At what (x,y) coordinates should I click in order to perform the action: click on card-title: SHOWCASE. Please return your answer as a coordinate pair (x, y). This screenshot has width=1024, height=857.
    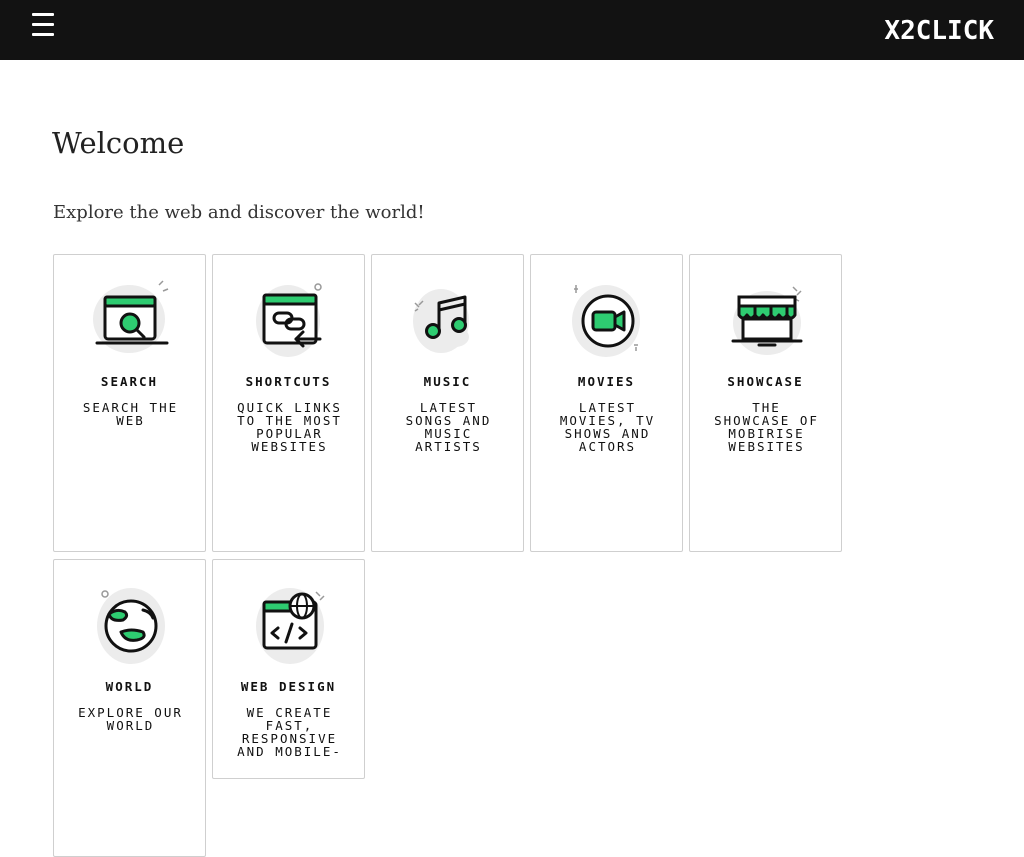
    Looking at the image, I should click on (765, 381).